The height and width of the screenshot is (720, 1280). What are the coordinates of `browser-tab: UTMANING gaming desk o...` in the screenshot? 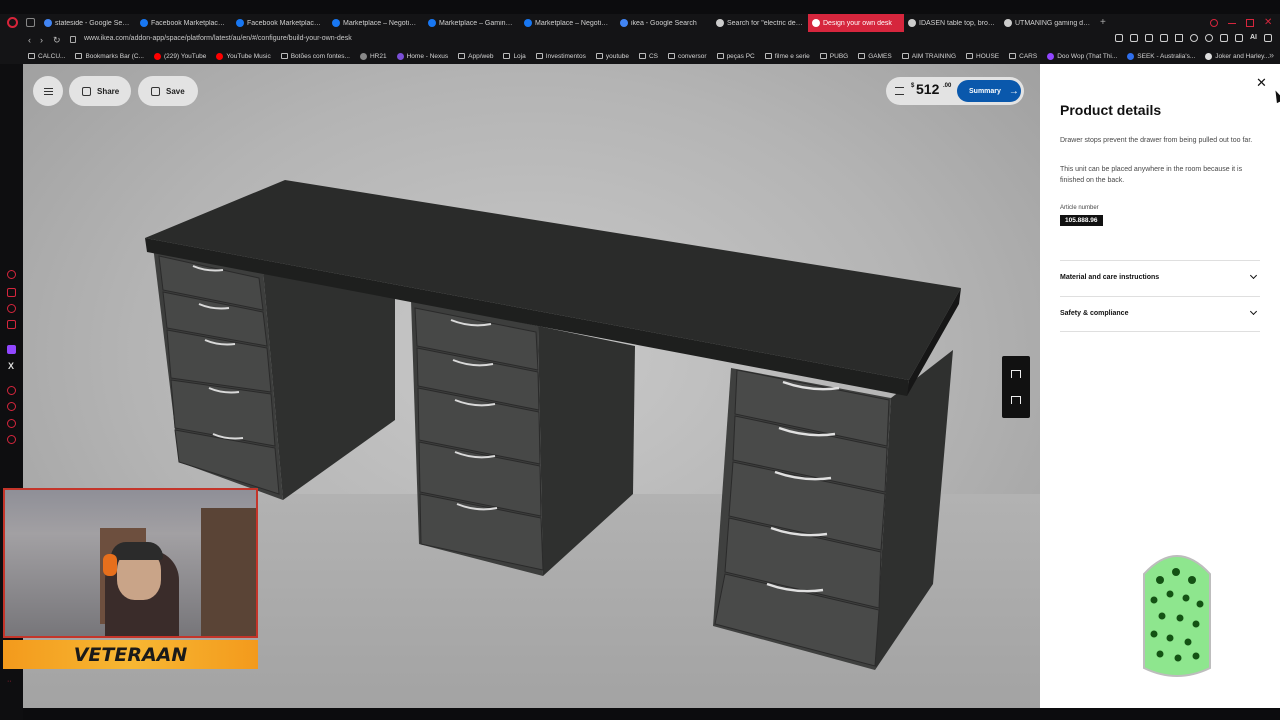 It's located at (1048, 23).